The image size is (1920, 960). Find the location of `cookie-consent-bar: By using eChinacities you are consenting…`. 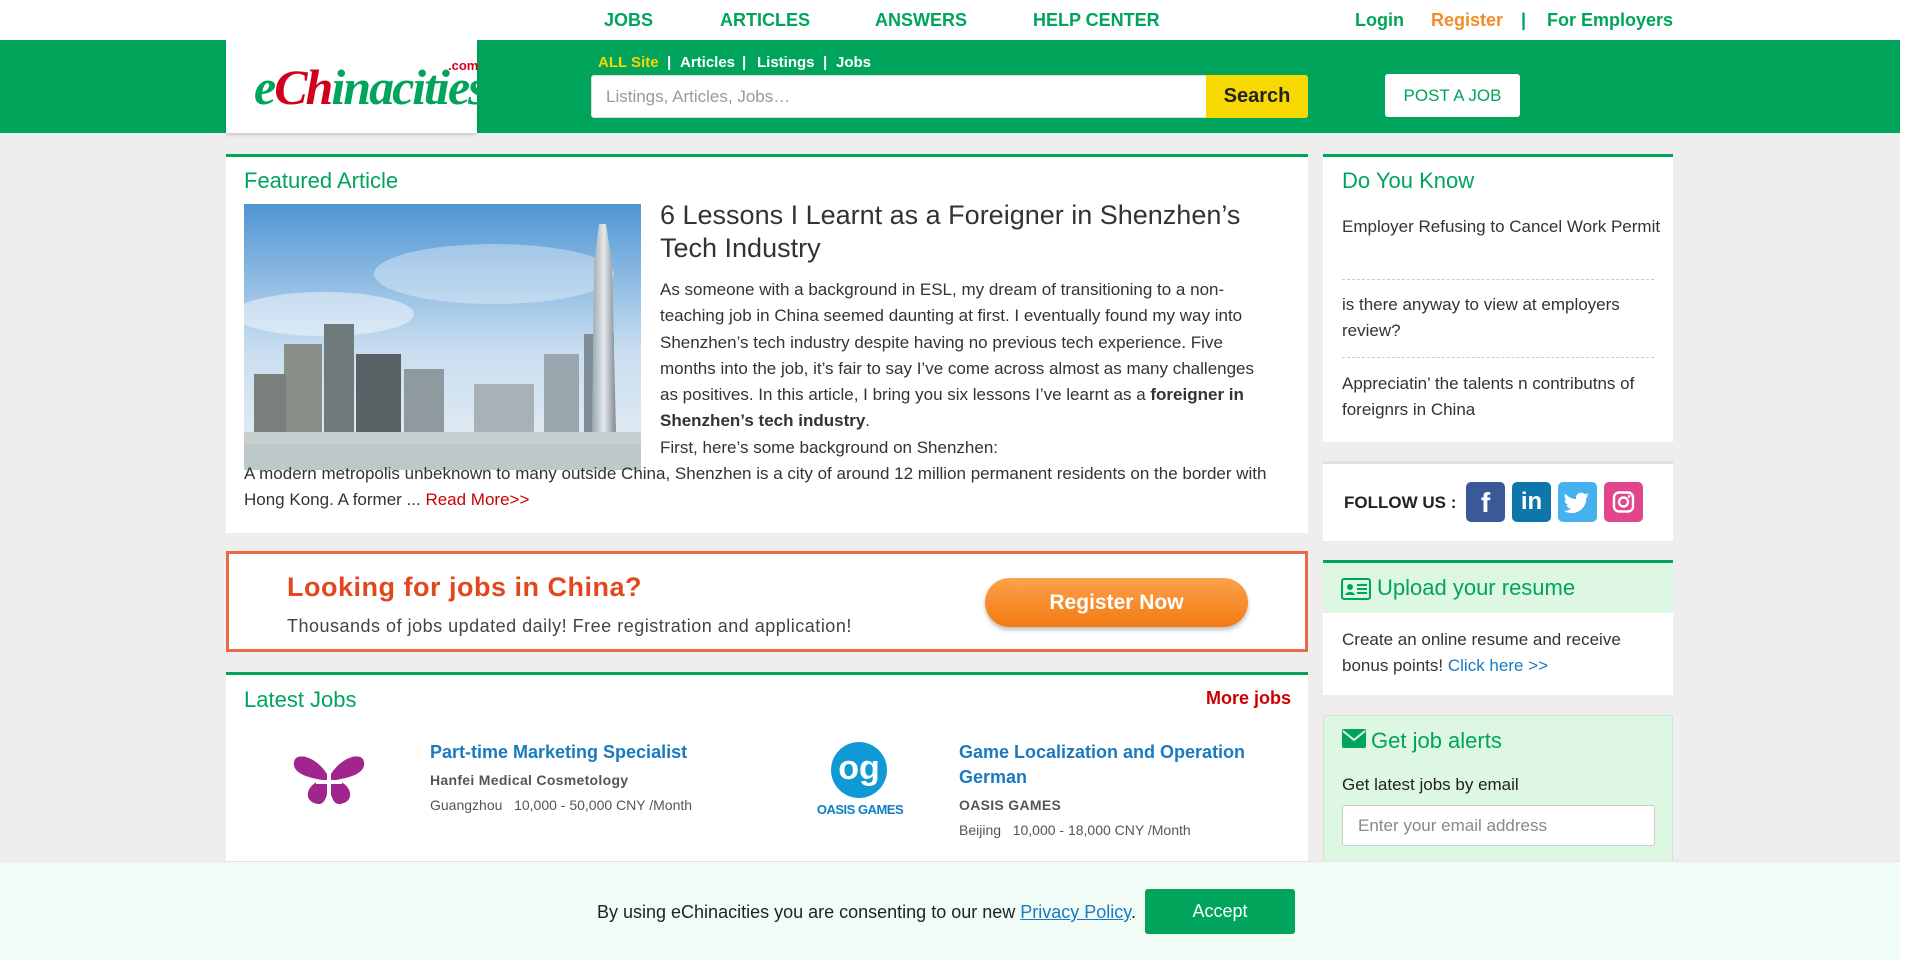

cookie-consent-bar: By using eChinacities you are consenting… is located at coordinates (950, 910).